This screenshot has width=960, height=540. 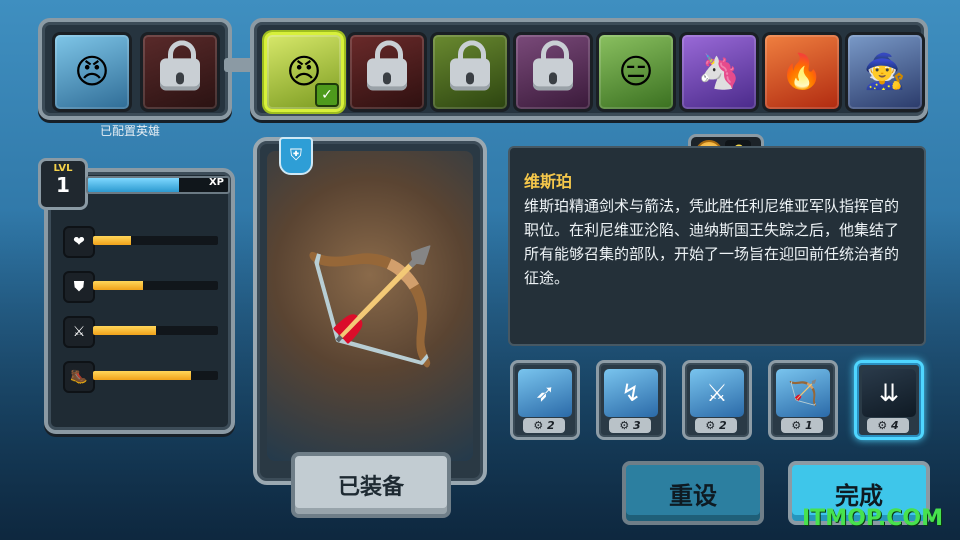 I want to click on level-badge: LVL 1, so click(x=63, y=184).